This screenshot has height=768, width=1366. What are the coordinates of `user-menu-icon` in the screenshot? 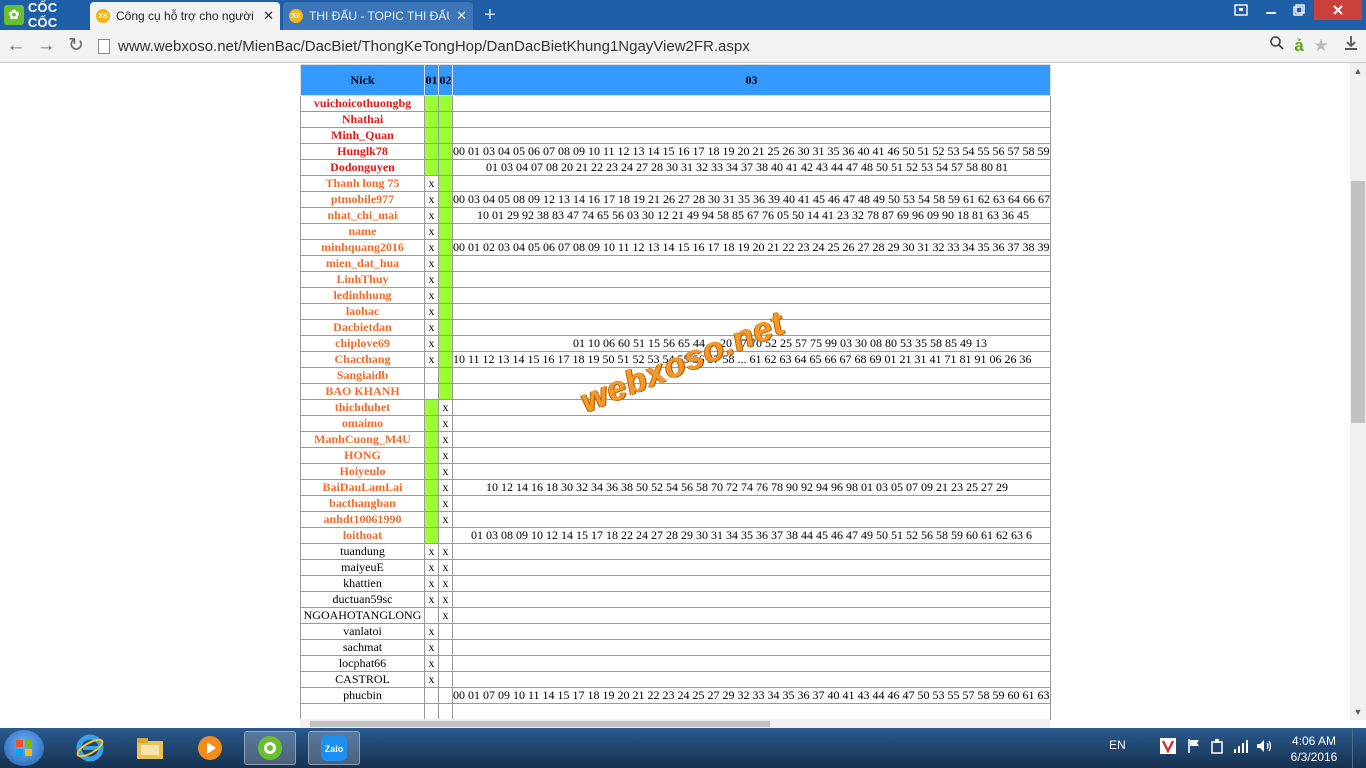 It's located at (1241, 10).